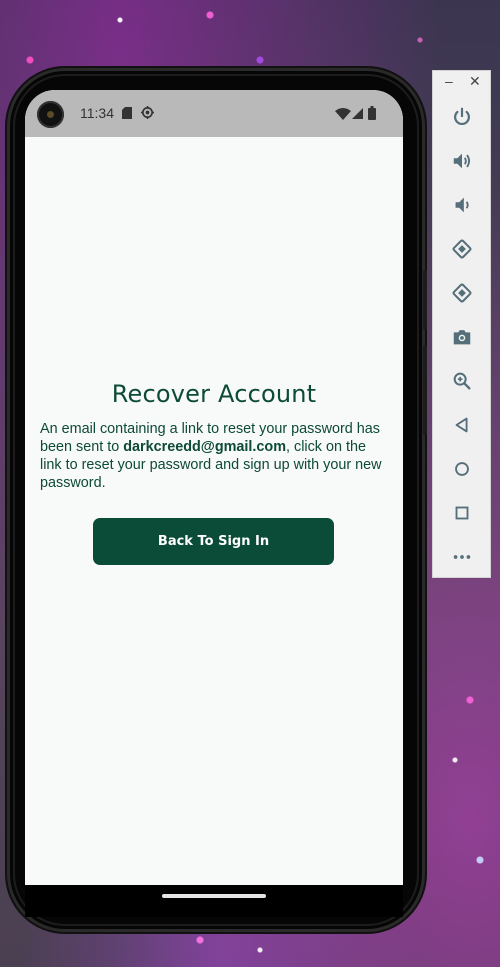  Describe the element at coordinates (205, 447) in the screenshot. I see `email-address: darkcreedd@gmail.com` at that location.